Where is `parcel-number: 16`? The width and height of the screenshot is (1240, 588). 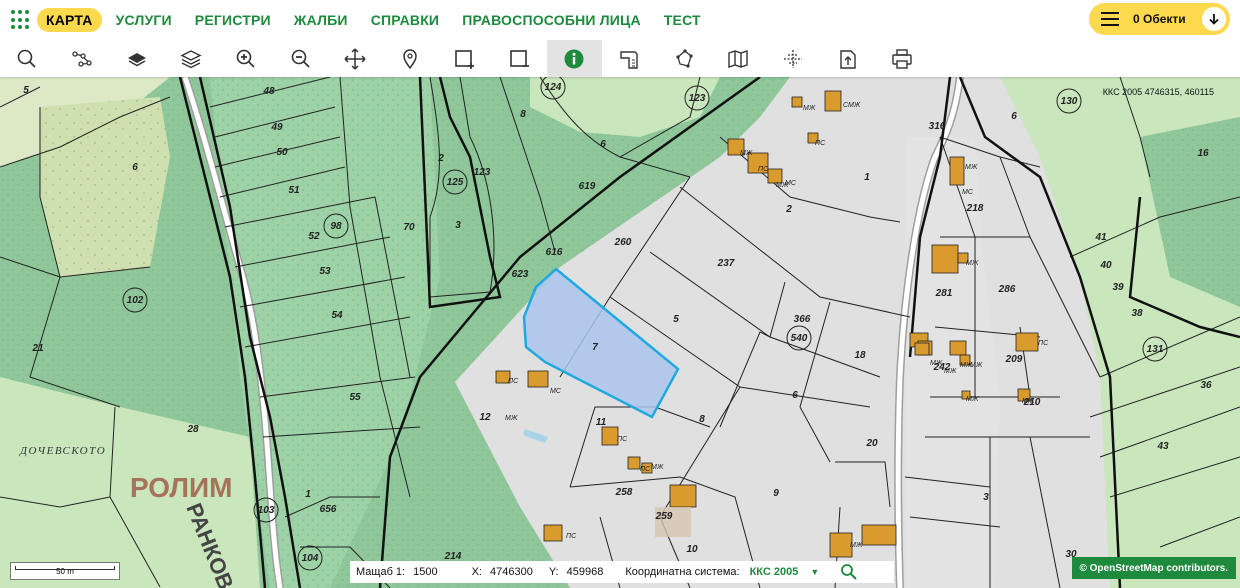
parcel-number: 16 is located at coordinates (1203, 153).